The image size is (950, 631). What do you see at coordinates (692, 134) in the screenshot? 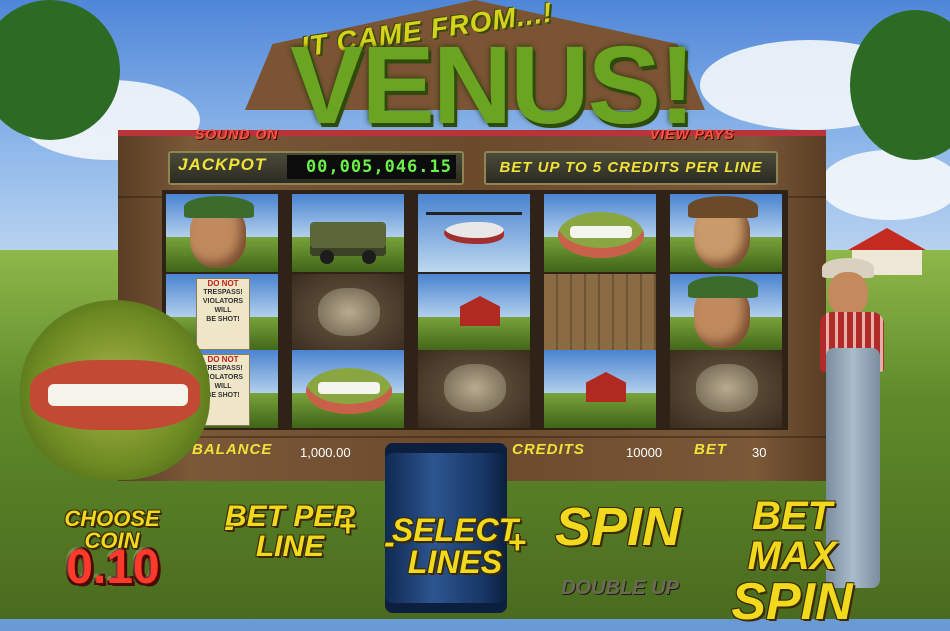
I see `view-pays-button: VIEW PAYS` at bounding box center [692, 134].